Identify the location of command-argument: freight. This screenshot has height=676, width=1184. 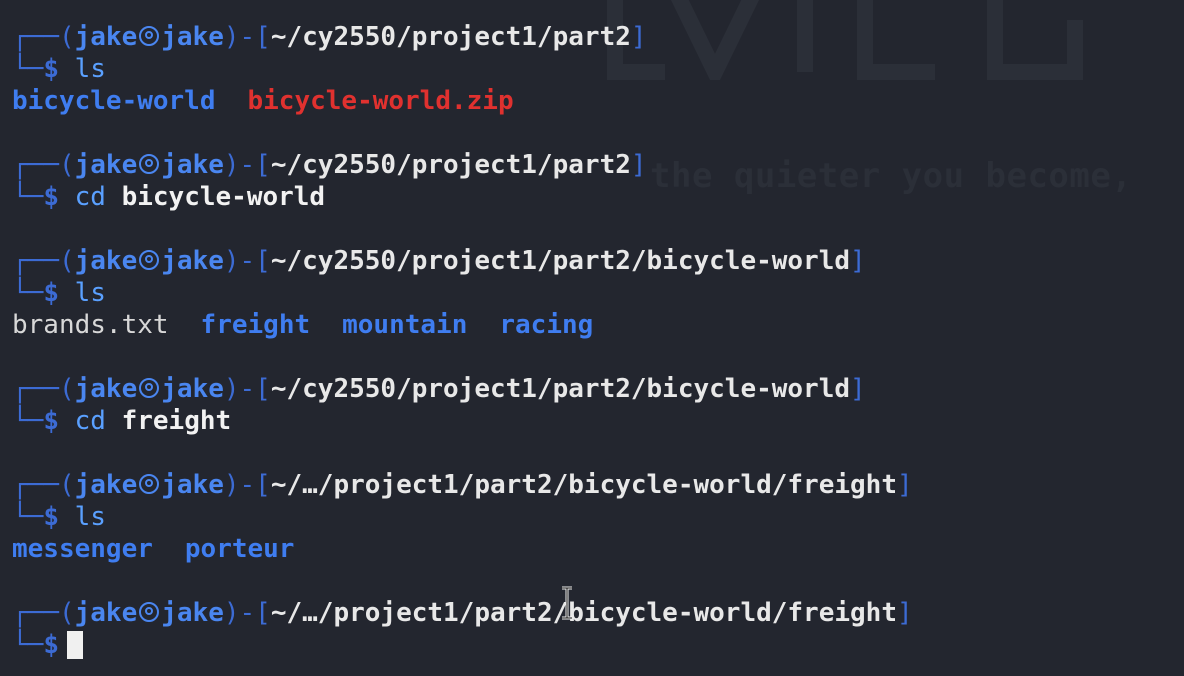
(176, 421).